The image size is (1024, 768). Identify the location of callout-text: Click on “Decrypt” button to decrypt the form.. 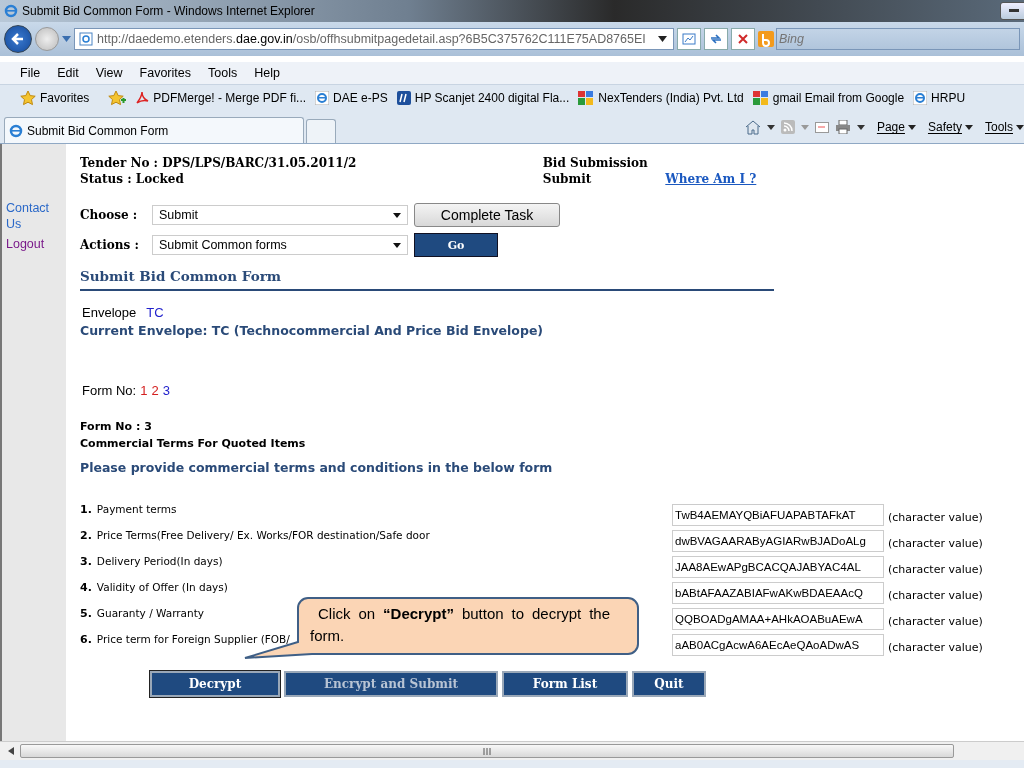
(460, 625).